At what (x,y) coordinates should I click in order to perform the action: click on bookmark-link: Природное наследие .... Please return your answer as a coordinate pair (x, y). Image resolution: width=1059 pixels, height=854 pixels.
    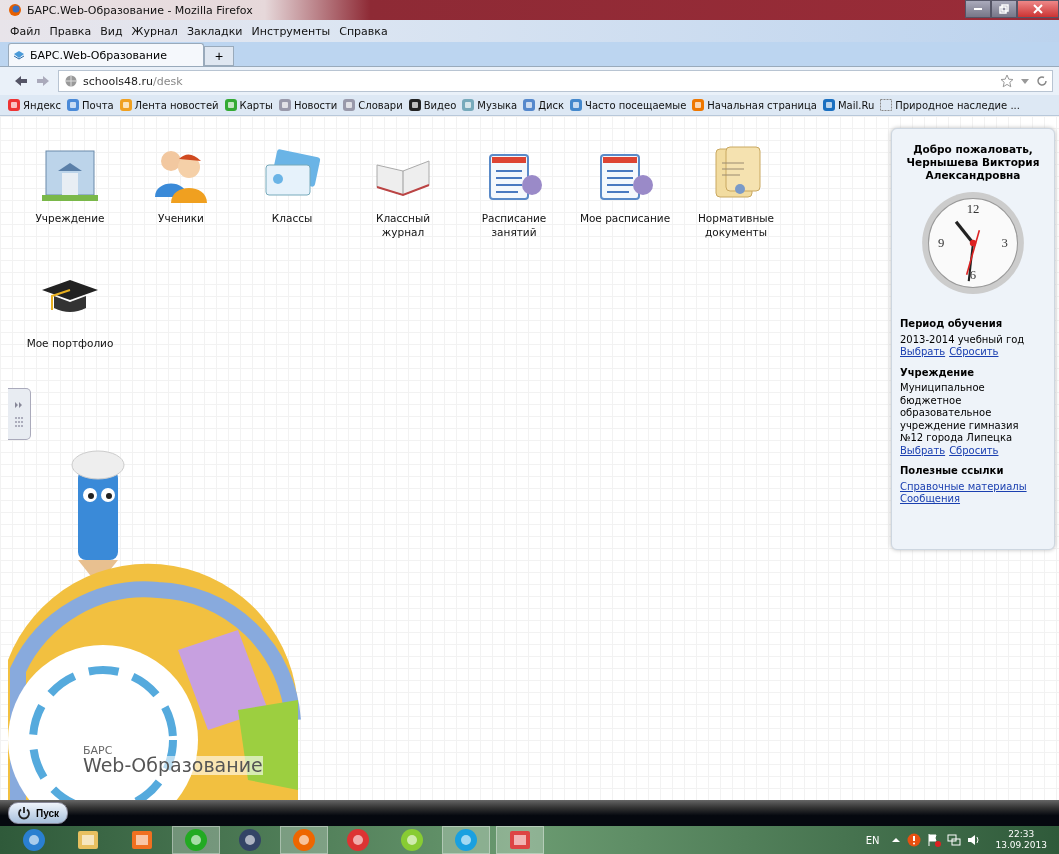
    Looking at the image, I should click on (950, 105).